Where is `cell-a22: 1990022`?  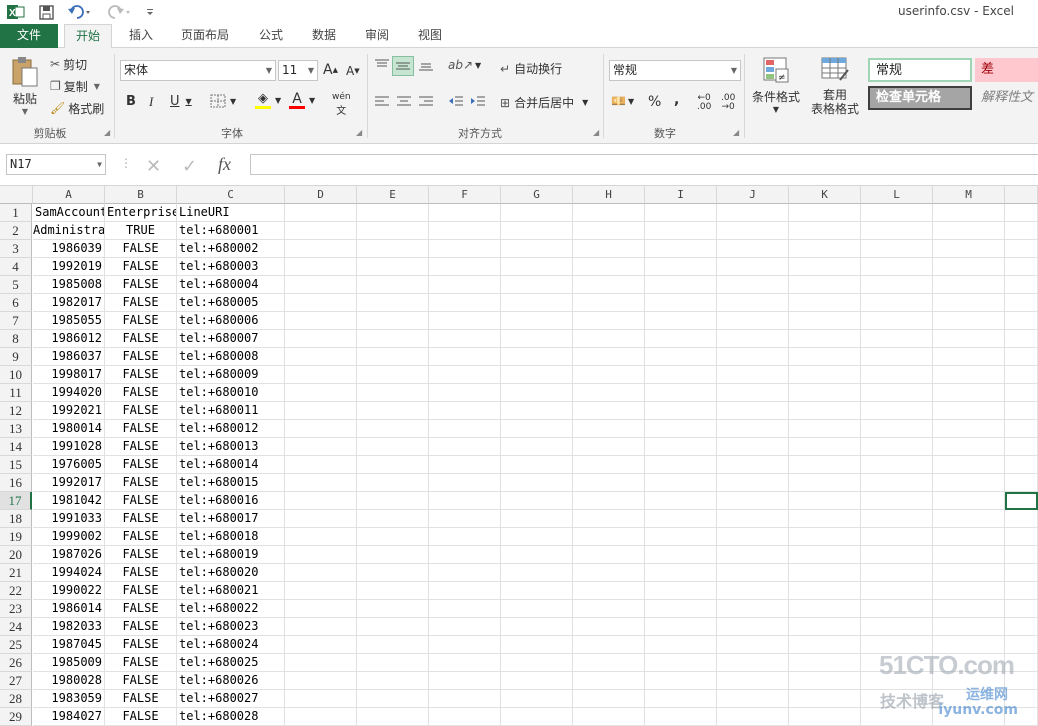
cell-a22: 1990022 is located at coordinates (69, 591).